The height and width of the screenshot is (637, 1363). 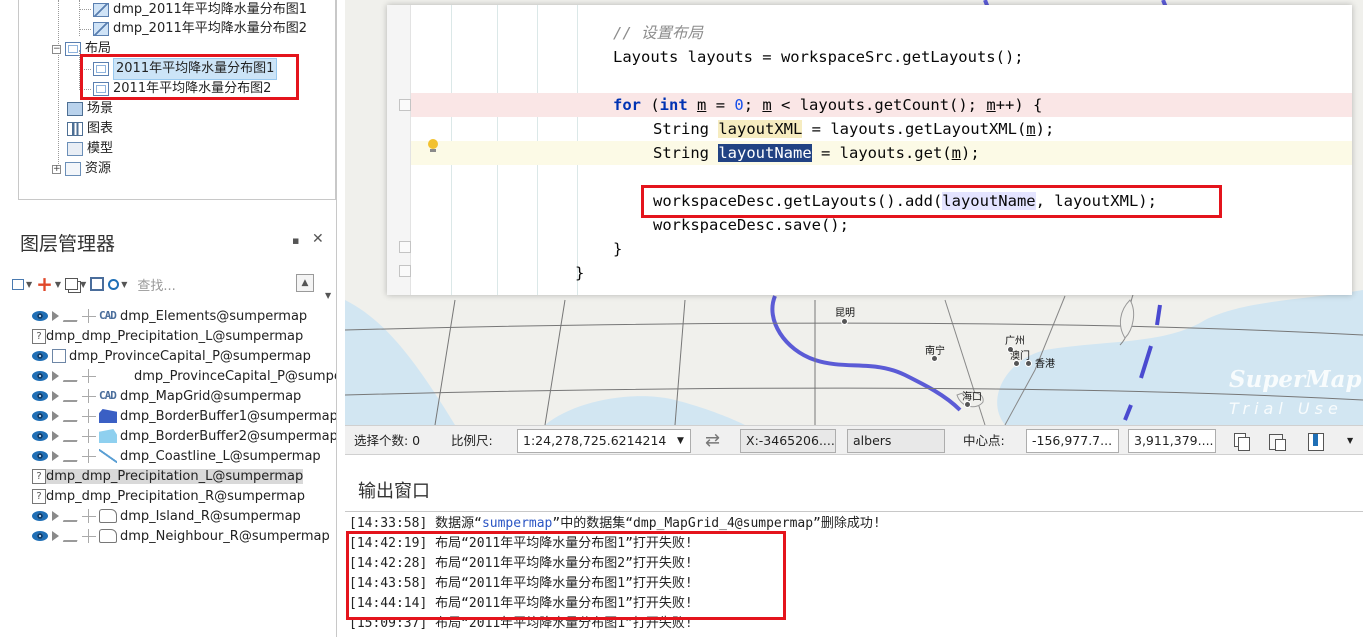 I want to click on paste-icon, so click(x=1277, y=441).